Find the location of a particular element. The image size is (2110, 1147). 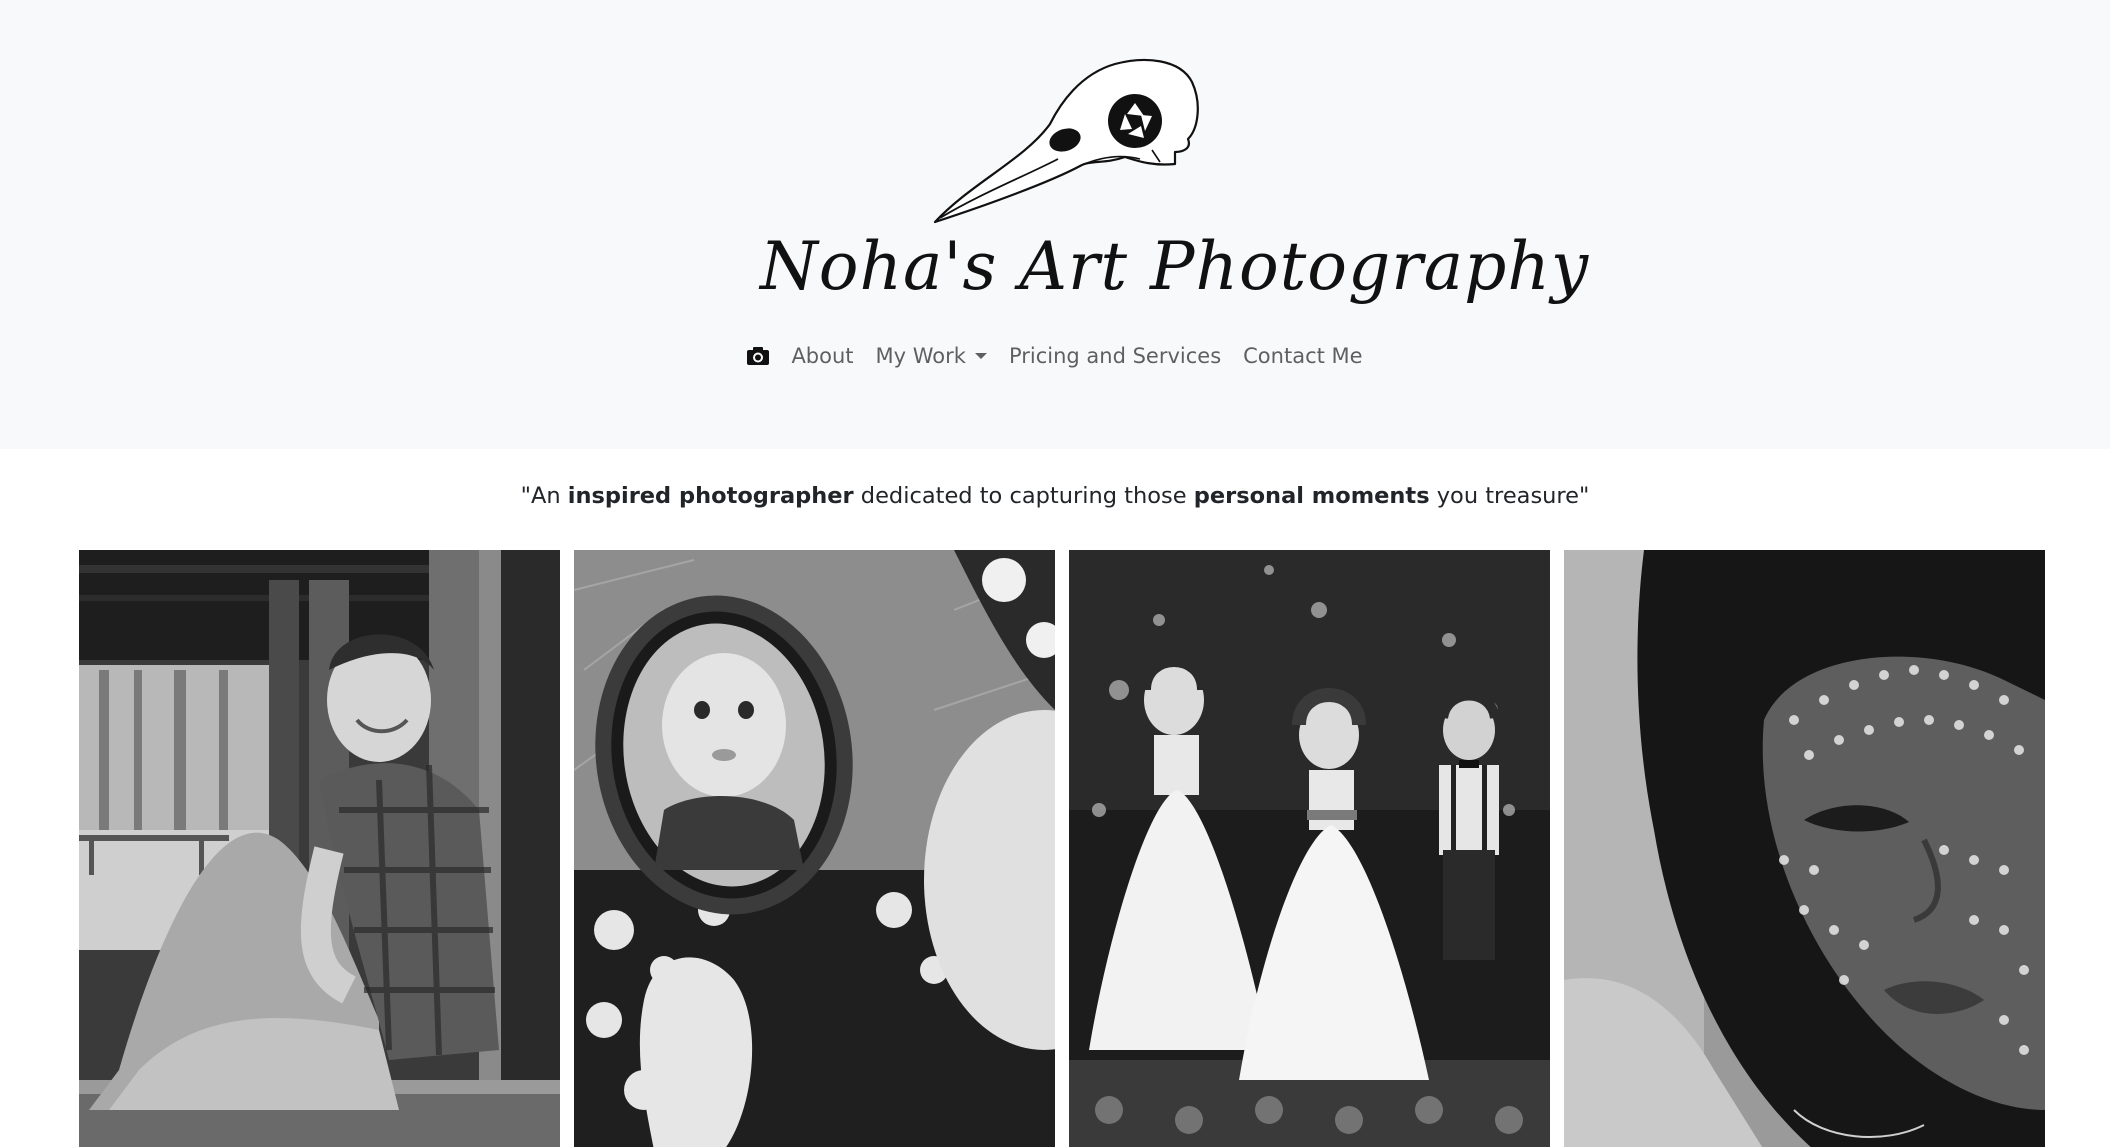

nav-item-contact-label: Contact Me is located at coordinates (1303, 356).